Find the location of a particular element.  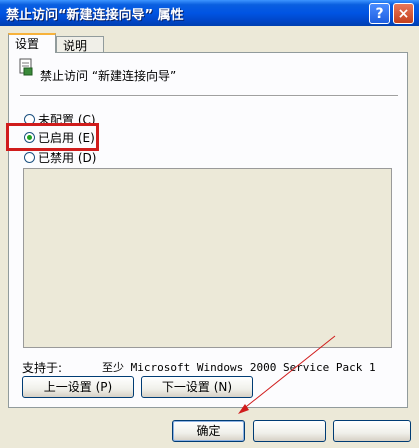

radio-circle-icon is located at coordinates (29, 157).